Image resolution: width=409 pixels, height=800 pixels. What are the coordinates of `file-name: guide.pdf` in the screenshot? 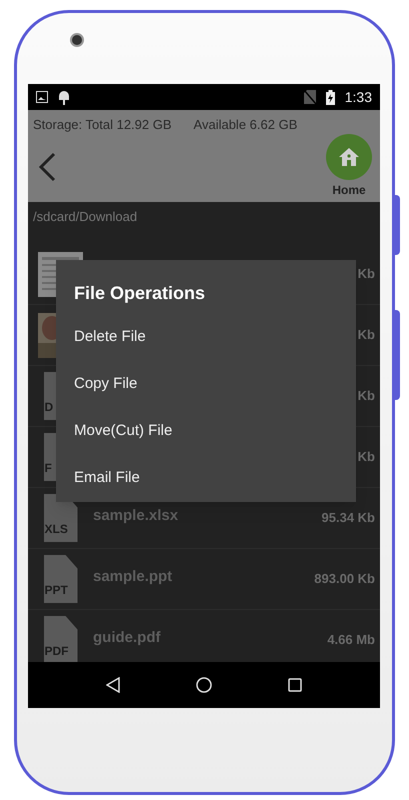 It's located at (126, 638).